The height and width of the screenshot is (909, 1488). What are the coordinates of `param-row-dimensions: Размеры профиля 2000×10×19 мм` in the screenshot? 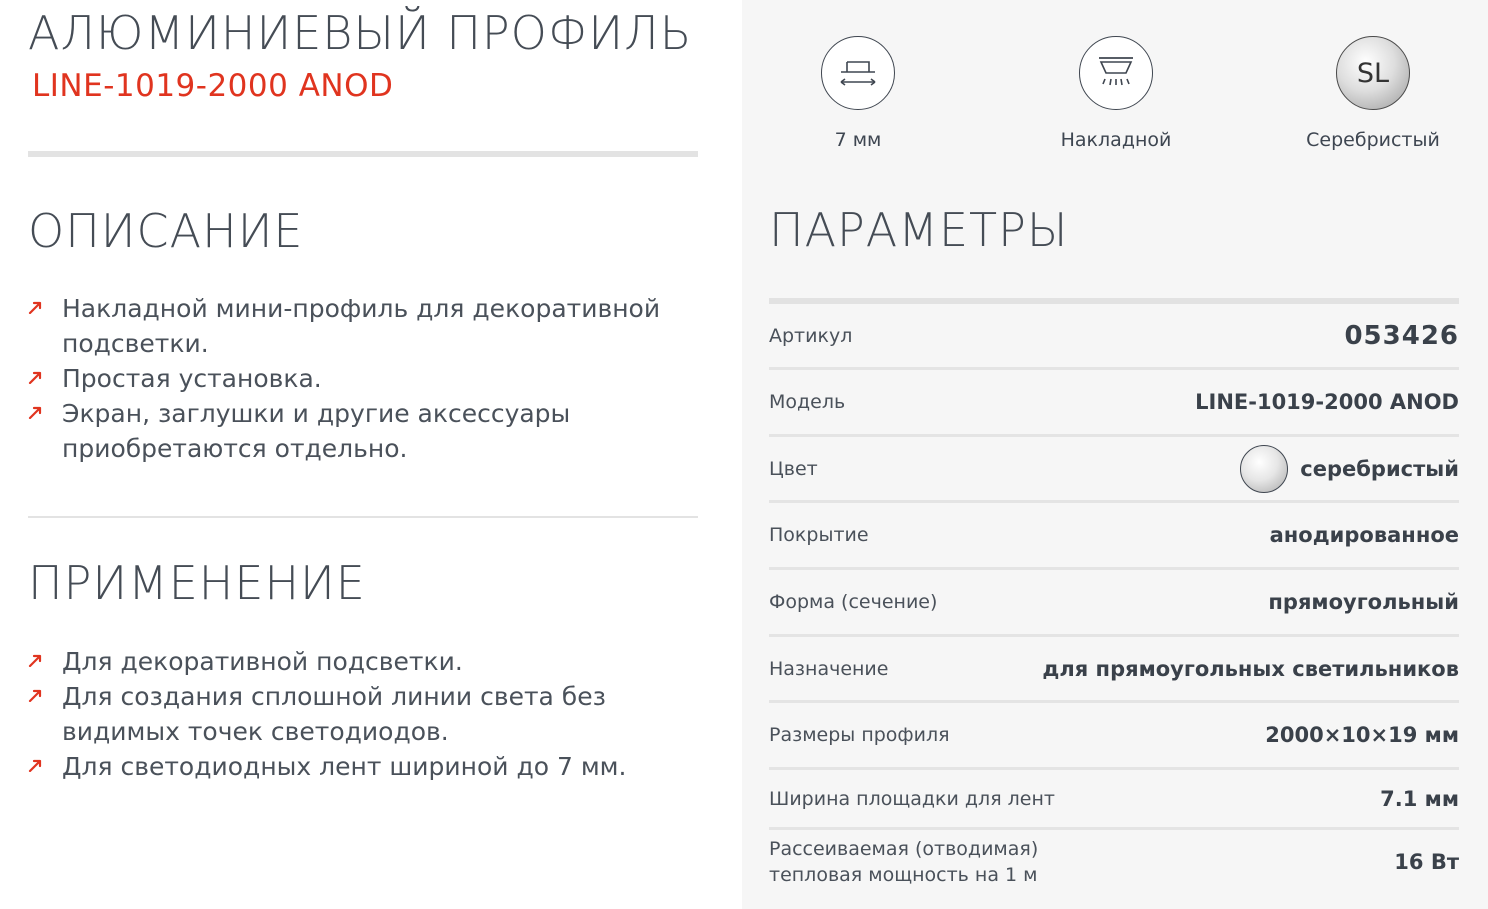 It's located at (1114, 736).